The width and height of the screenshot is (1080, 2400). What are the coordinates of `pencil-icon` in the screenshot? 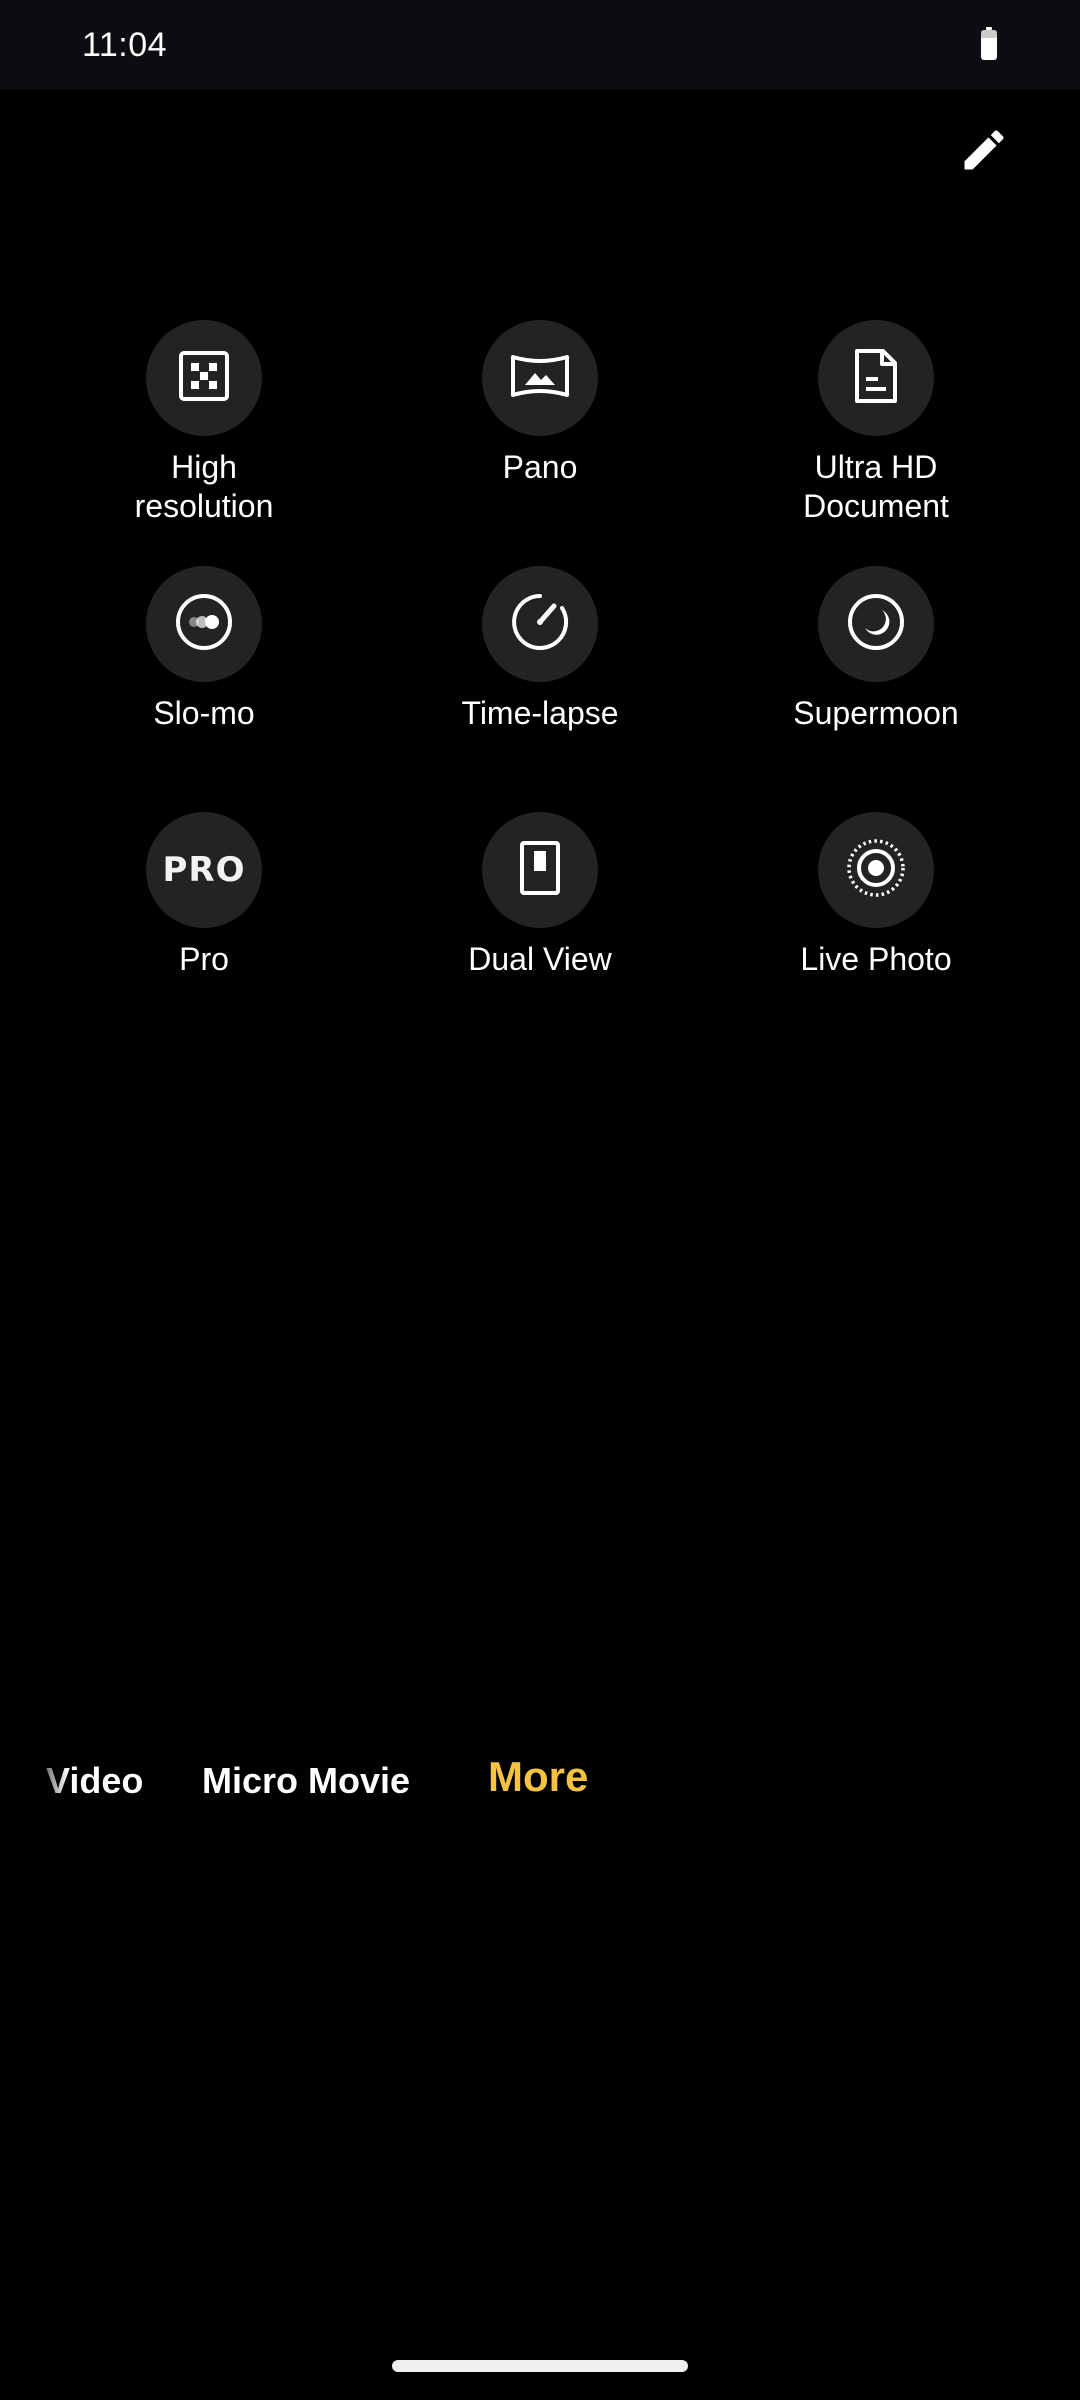 It's located at (984, 152).